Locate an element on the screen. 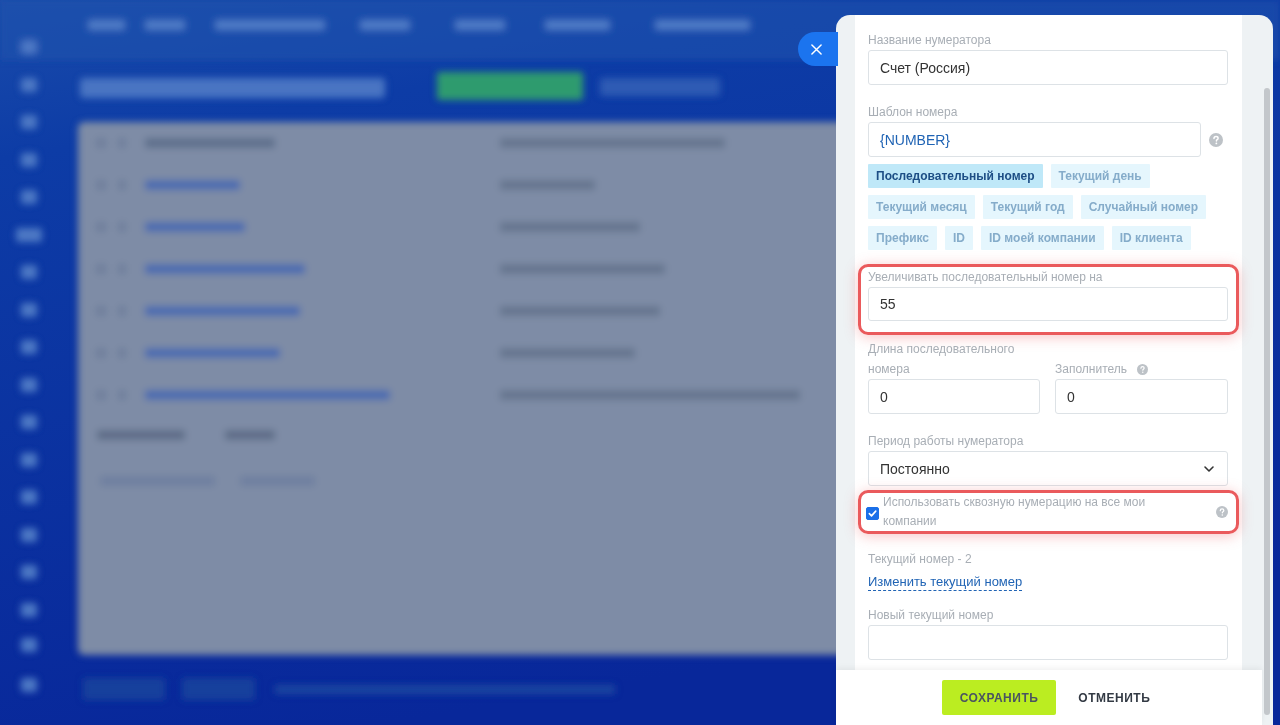 This screenshot has width=1280, height=725. close-button is located at coordinates (818, 49).